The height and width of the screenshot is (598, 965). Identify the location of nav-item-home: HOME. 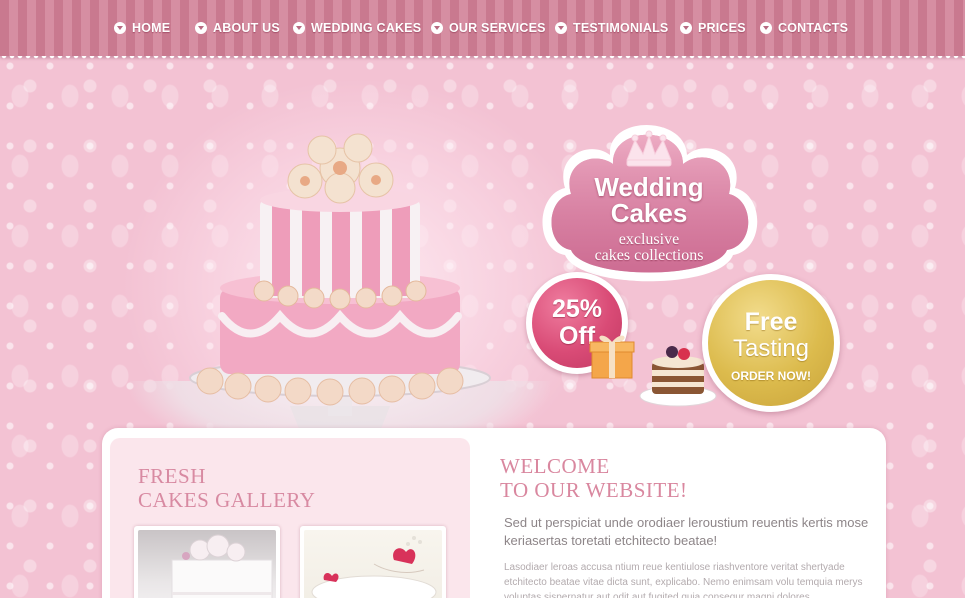
(142, 28).